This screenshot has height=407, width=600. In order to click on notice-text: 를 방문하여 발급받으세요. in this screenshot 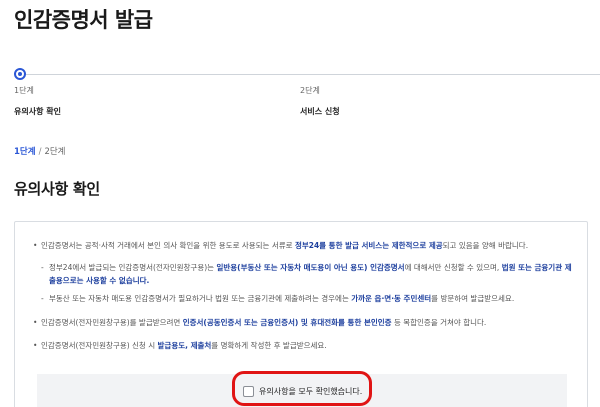, I will do `click(473, 298)`.